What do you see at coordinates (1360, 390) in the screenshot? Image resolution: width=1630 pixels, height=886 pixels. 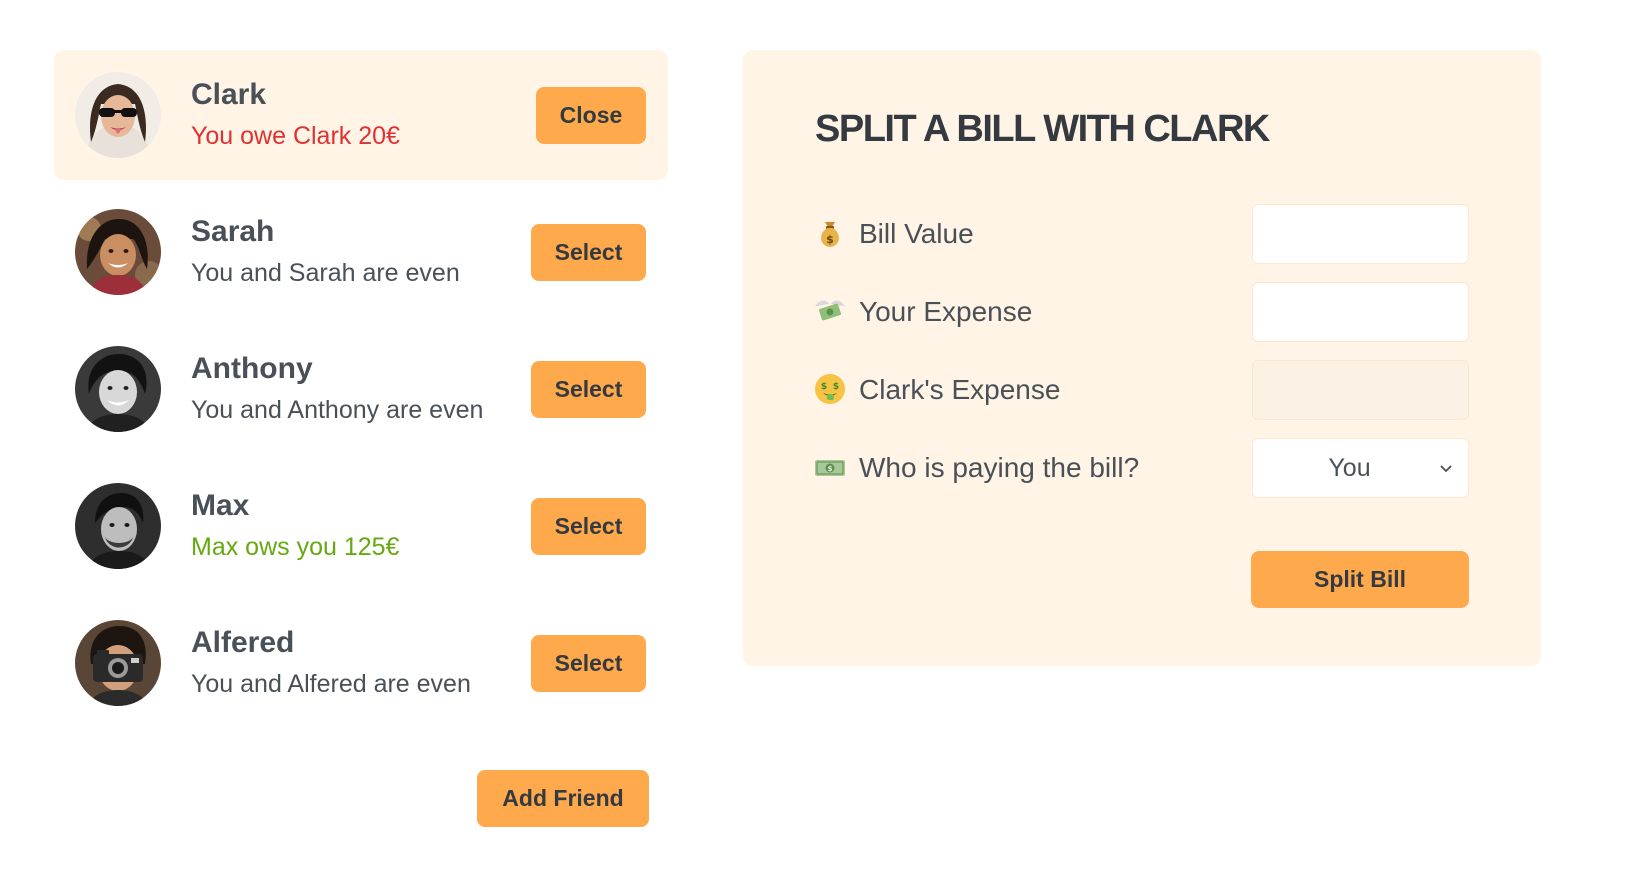 I see `friend-expense-input` at bounding box center [1360, 390].